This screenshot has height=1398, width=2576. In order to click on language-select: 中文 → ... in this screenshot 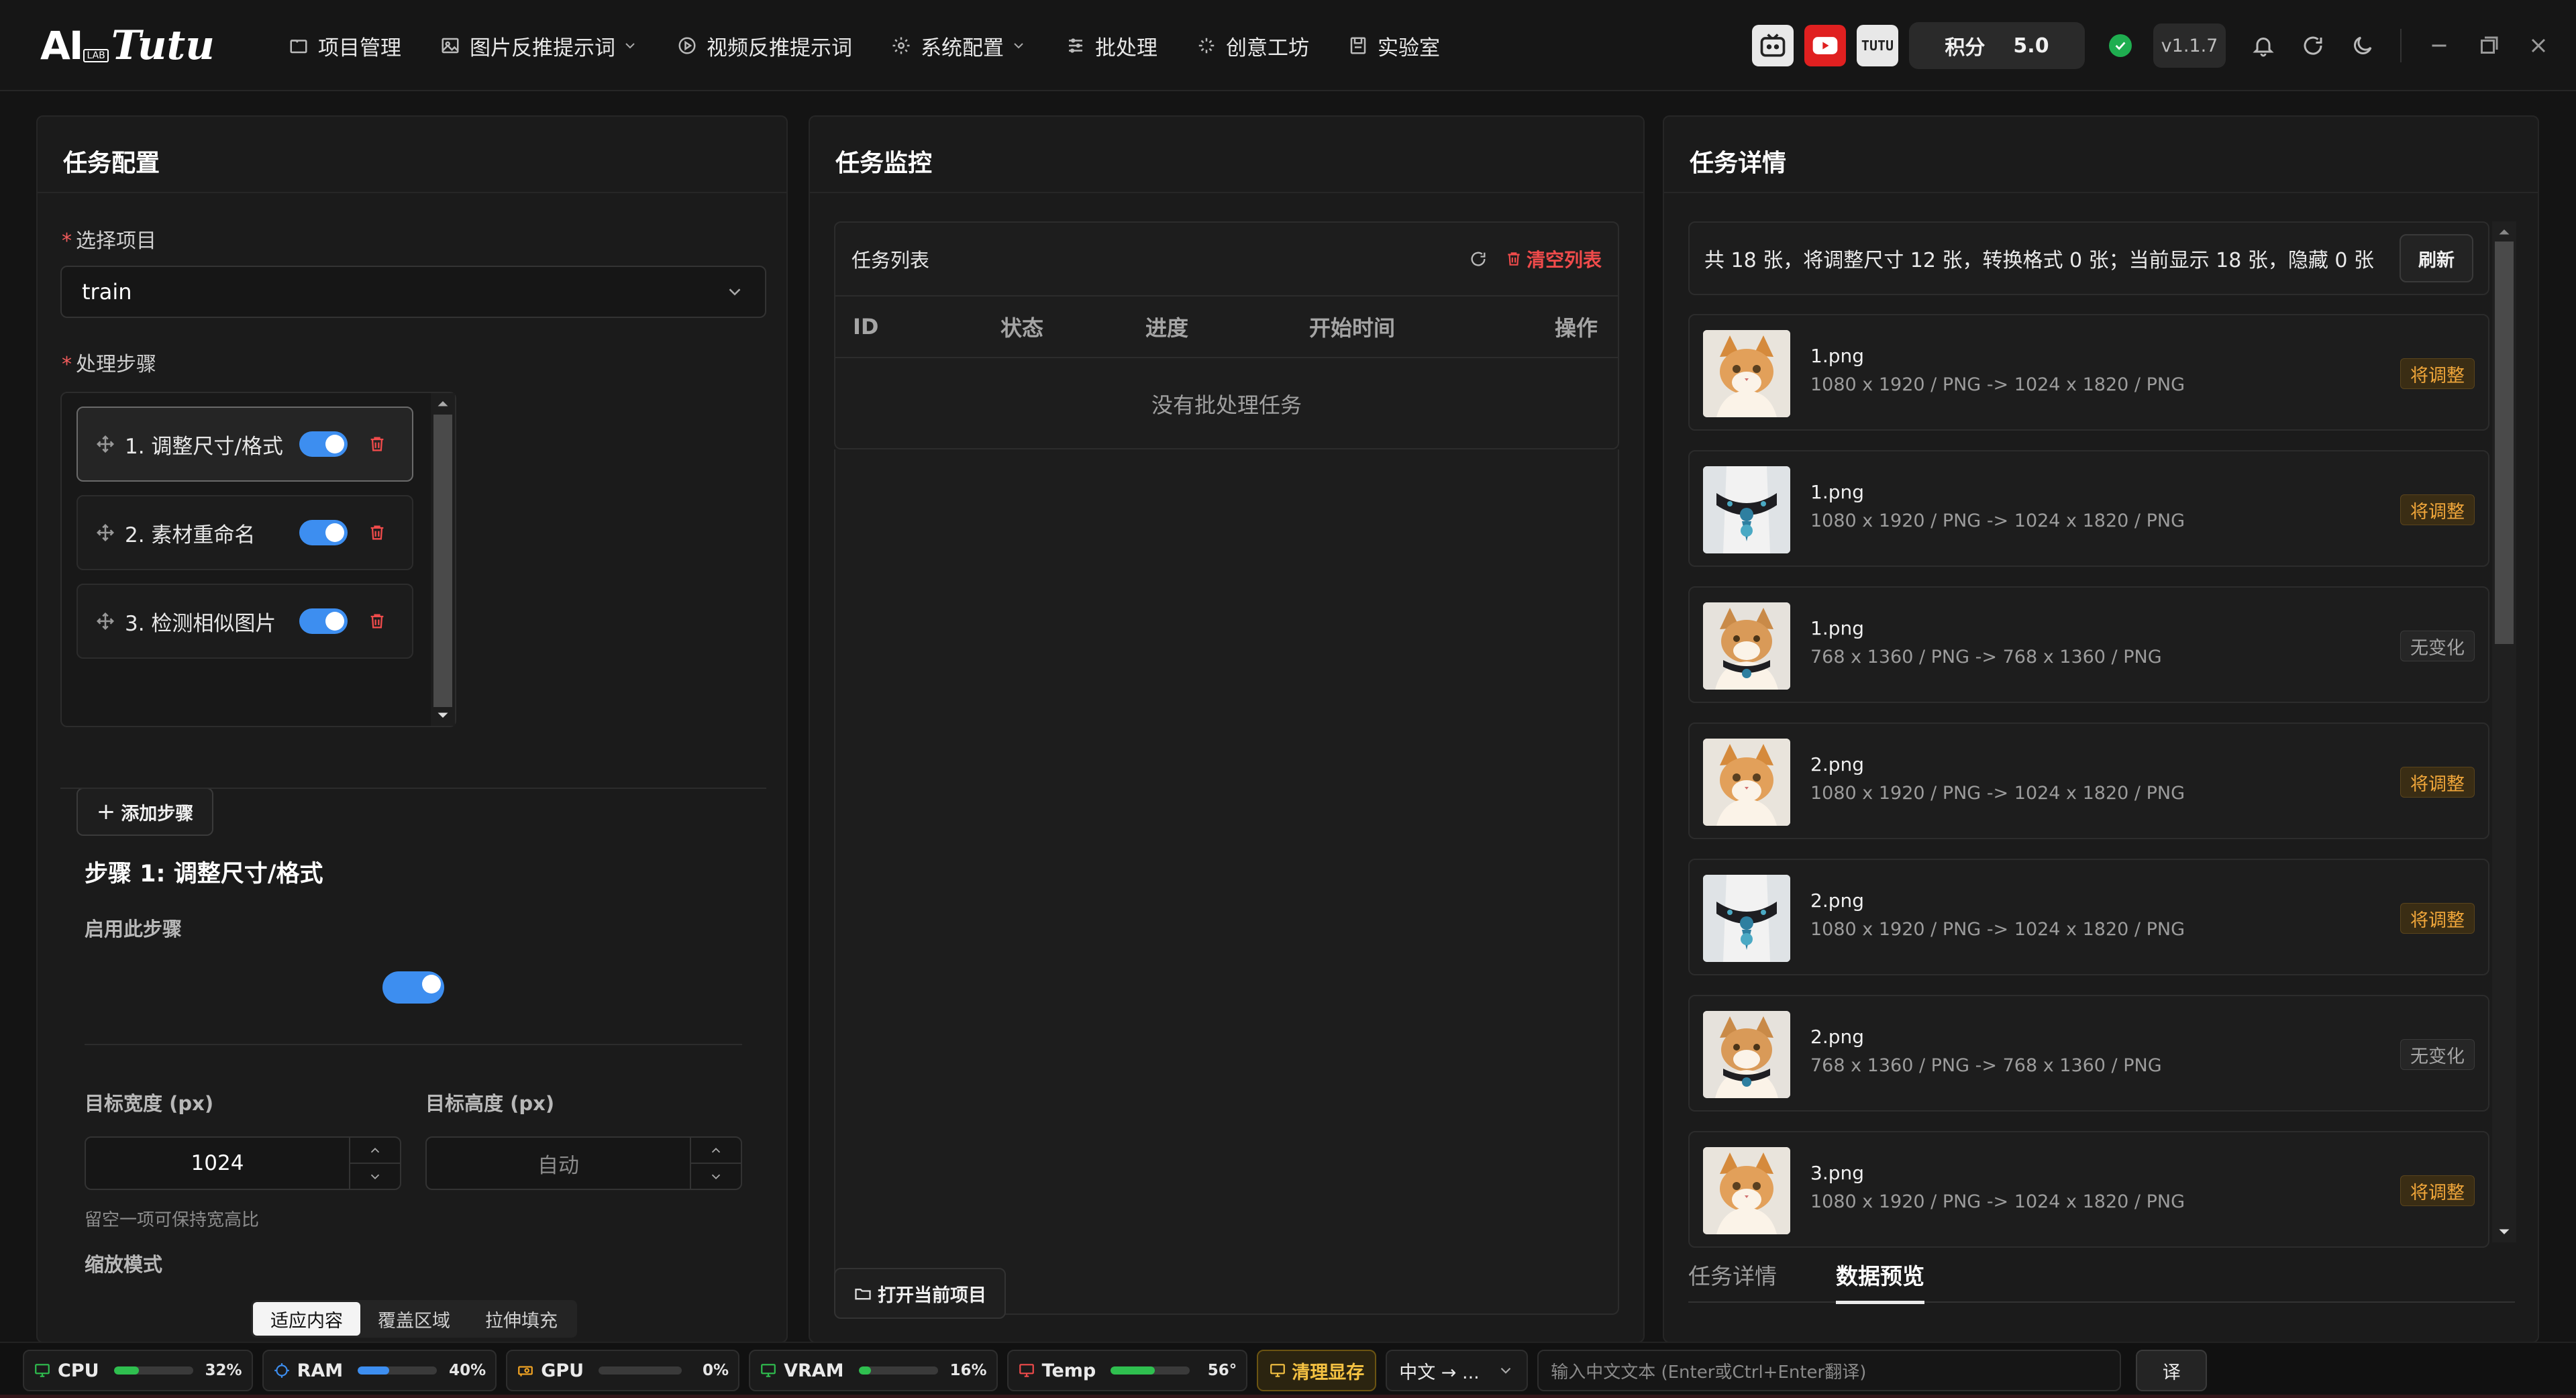, I will do `click(1457, 1370)`.